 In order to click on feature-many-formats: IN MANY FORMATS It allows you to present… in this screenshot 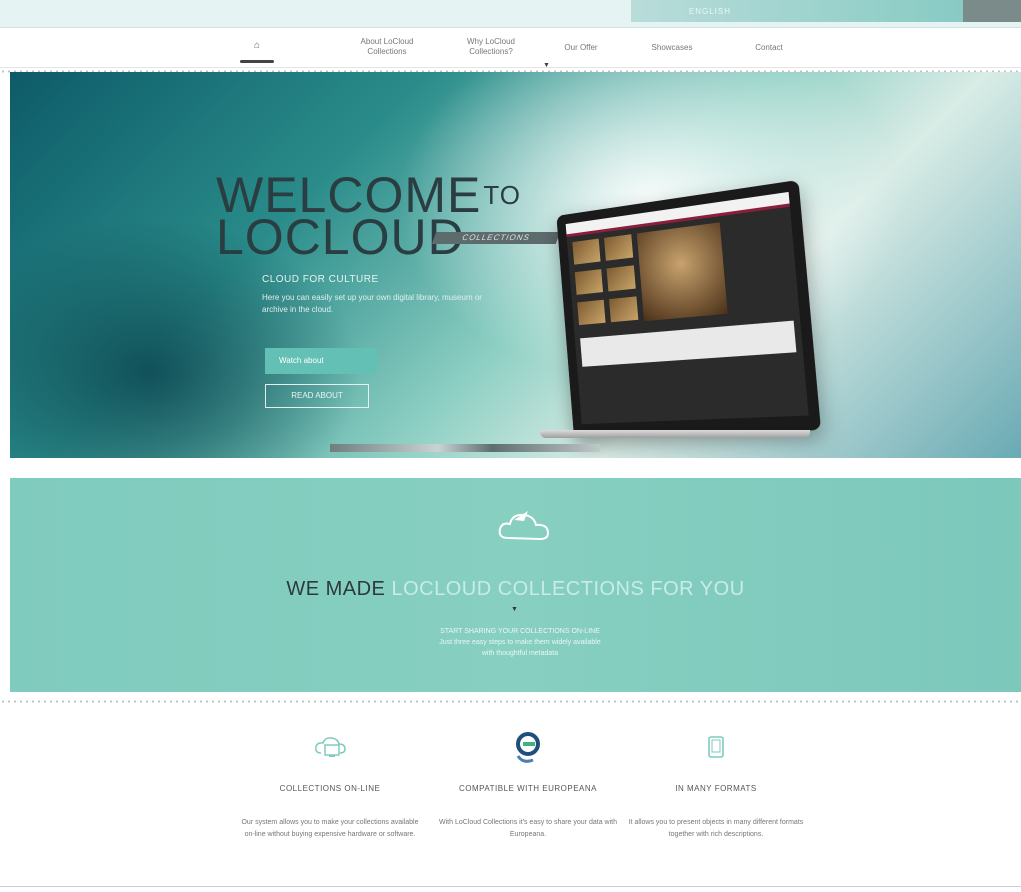, I will do `click(716, 785)`.